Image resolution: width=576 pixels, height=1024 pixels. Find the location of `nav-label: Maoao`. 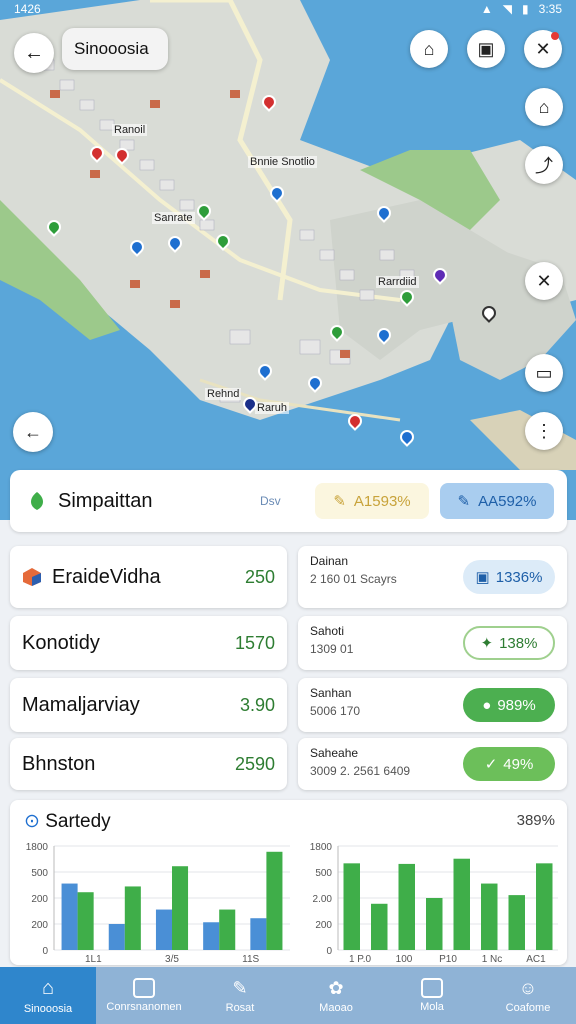

nav-label: Maoao is located at coordinates (336, 1007).